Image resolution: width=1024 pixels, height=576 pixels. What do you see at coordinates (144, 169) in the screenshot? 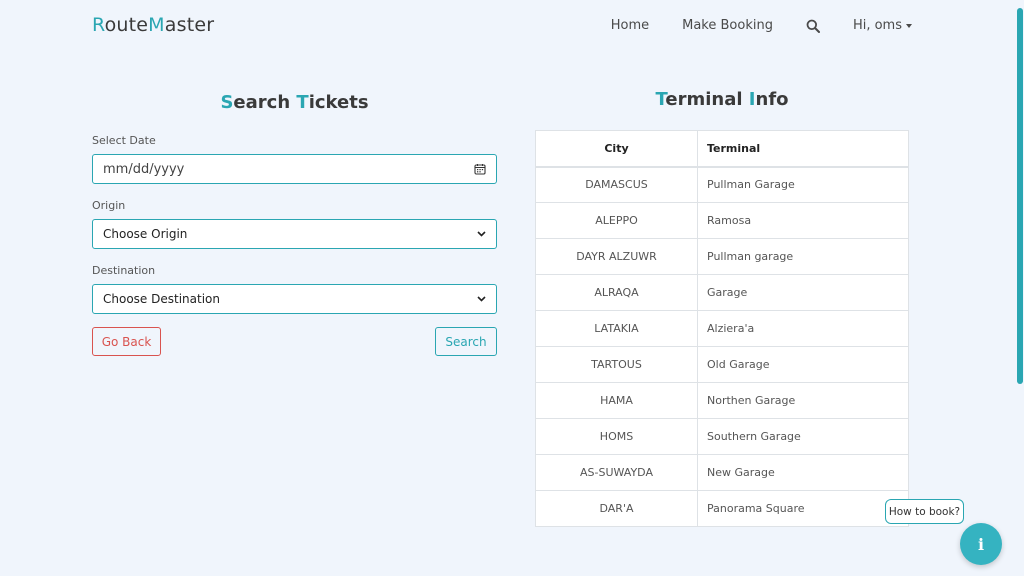
I see `date-placeholder: mm/dd/yyyy` at bounding box center [144, 169].